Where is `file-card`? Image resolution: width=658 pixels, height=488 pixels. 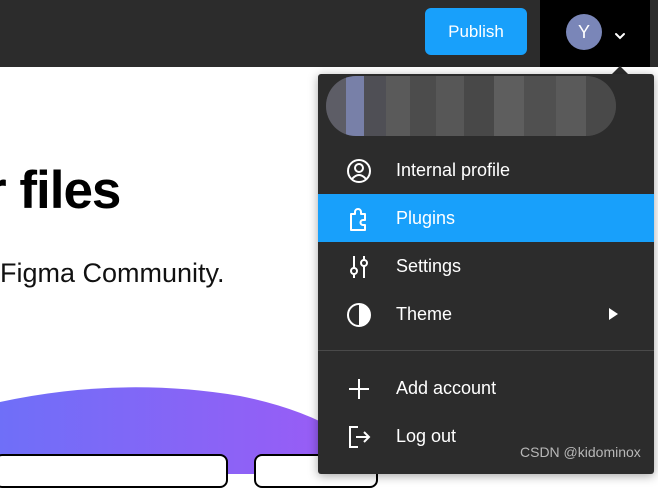
file-card is located at coordinates (114, 471).